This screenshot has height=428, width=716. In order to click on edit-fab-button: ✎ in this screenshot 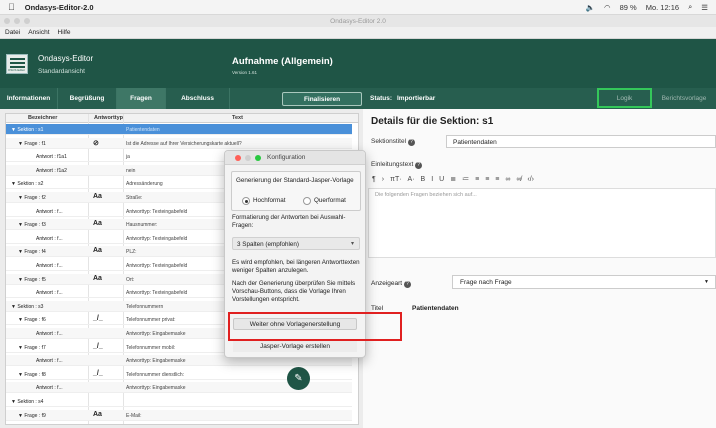, I will do `click(298, 378)`.